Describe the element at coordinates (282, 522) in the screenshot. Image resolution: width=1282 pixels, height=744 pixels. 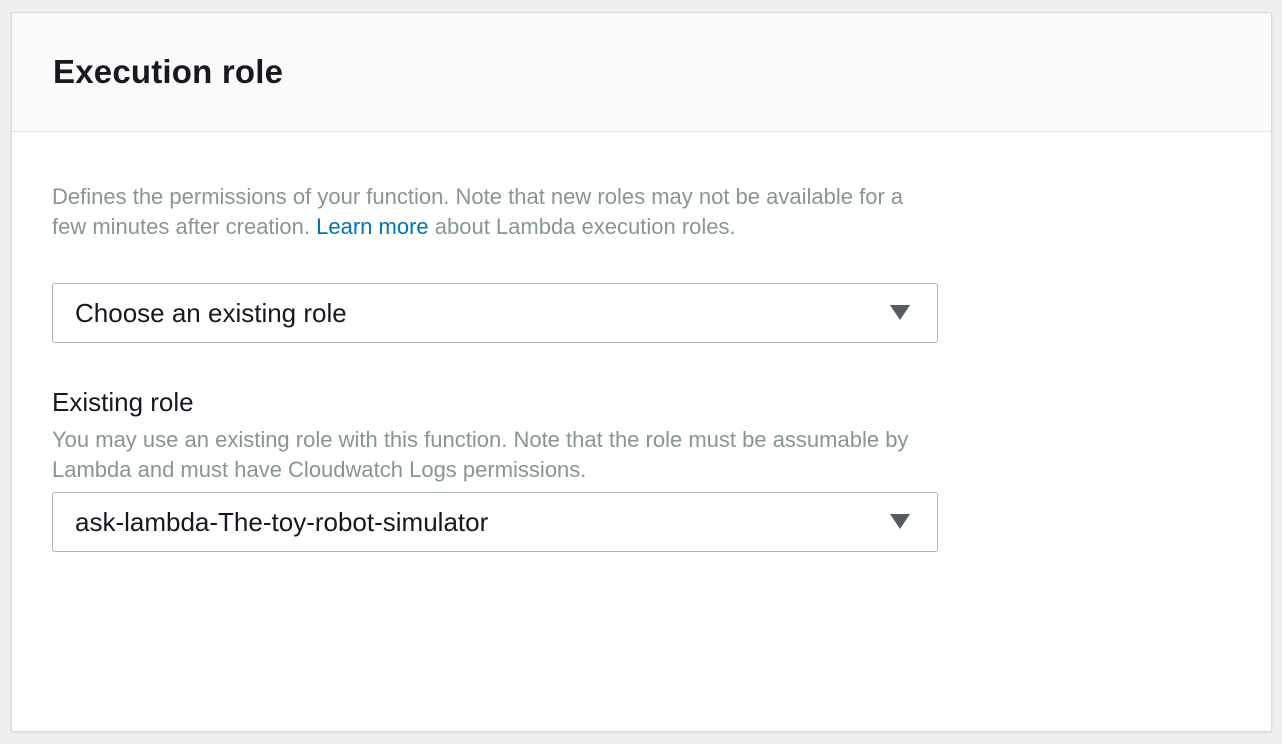
I see `existing-role-select-value: ask-lambda-The-toy-robot-simulator` at that location.